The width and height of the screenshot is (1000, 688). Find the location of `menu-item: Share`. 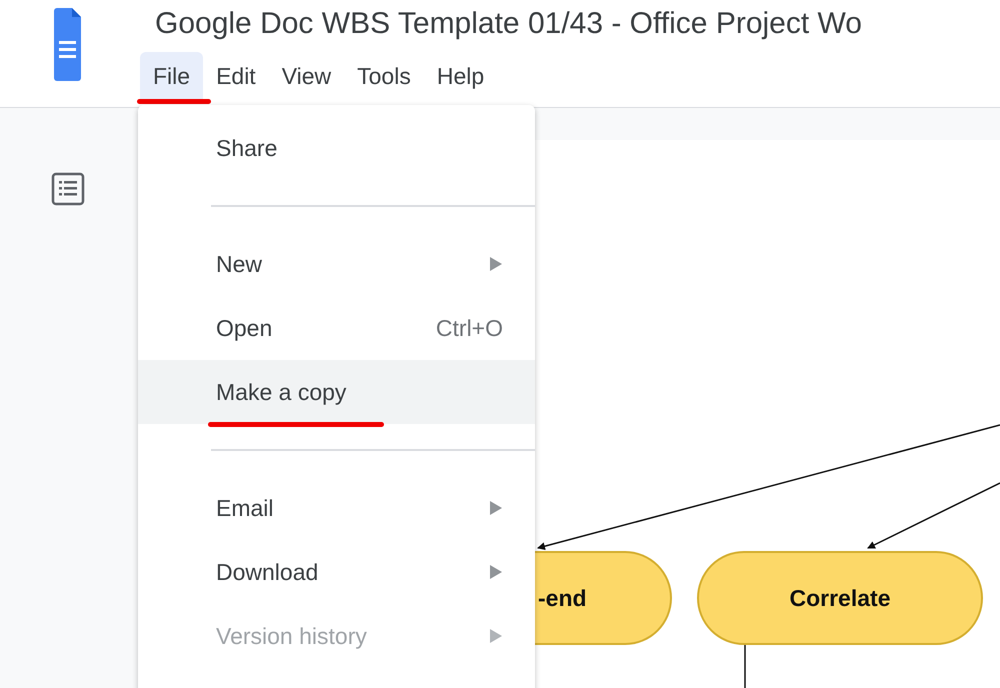

menu-item: Share is located at coordinates (336, 148).